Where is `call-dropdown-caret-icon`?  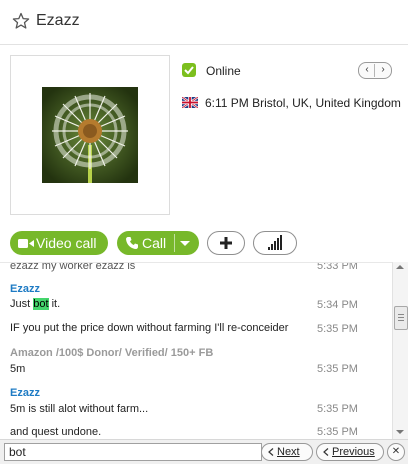 call-dropdown-caret-icon is located at coordinates (185, 243).